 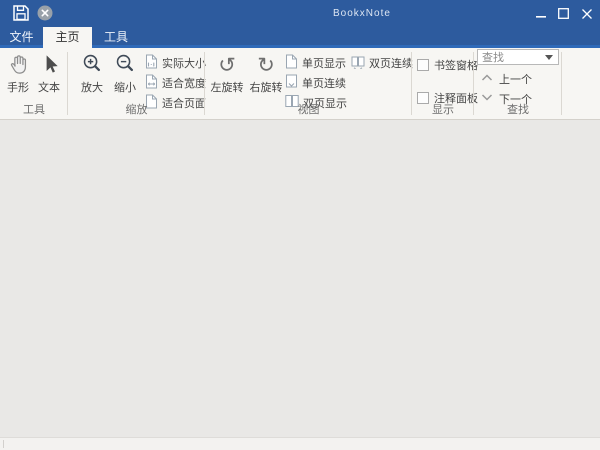 What do you see at coordinates (443, 110) in the screenshot?
I see `group-label-display: 显示` at bounding box center [443, 110].